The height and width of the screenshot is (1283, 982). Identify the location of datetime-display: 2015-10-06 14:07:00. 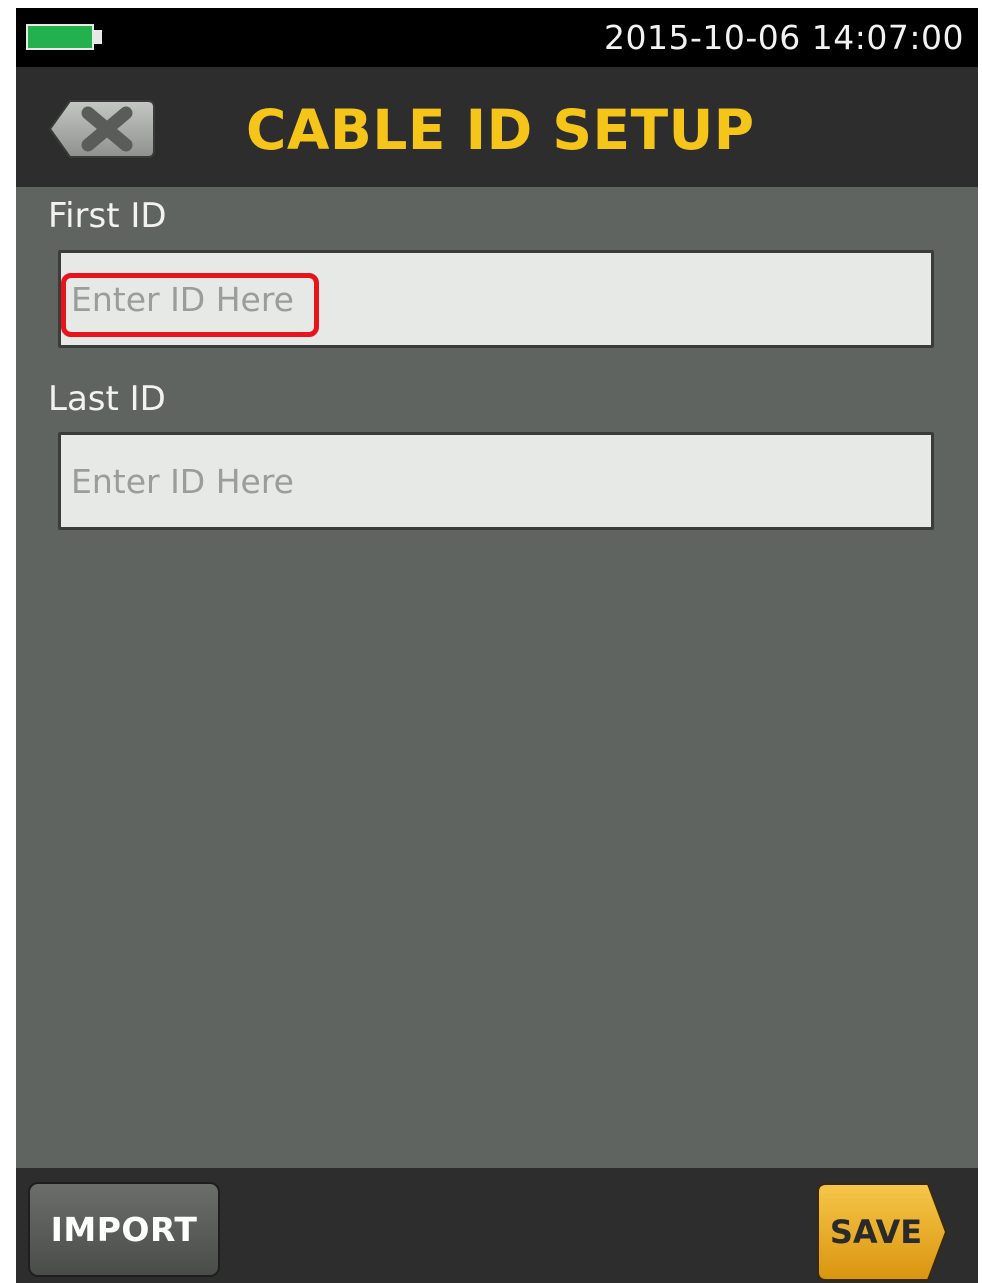
(784, 37).